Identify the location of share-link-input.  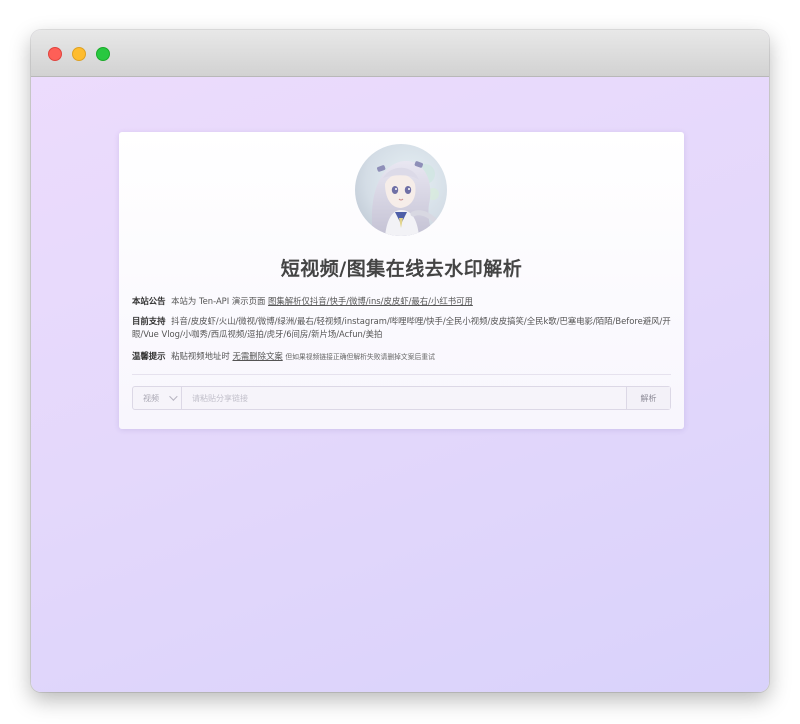
(404, 398).